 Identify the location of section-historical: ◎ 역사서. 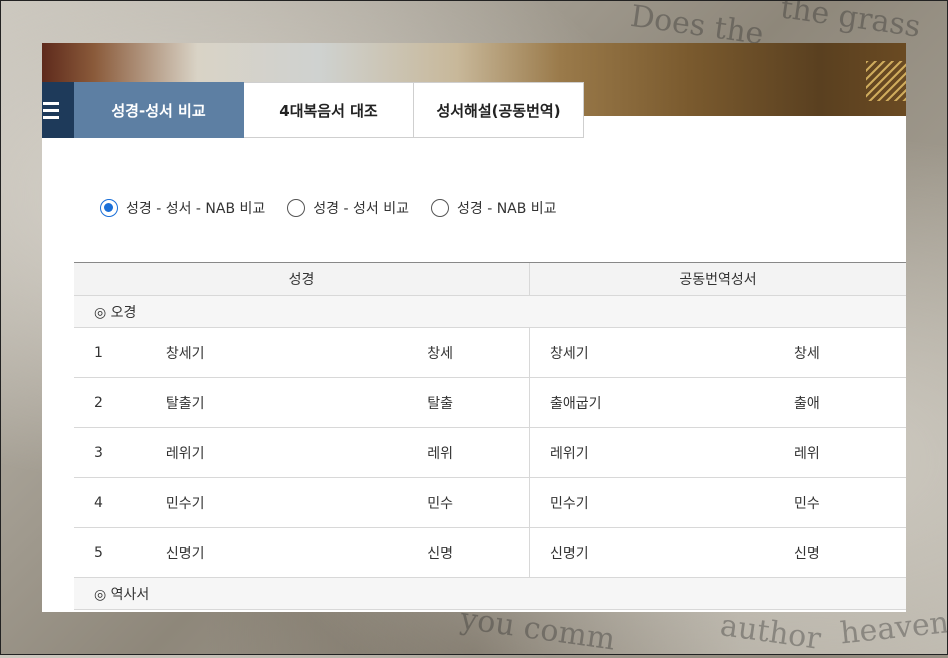
(490, 594).